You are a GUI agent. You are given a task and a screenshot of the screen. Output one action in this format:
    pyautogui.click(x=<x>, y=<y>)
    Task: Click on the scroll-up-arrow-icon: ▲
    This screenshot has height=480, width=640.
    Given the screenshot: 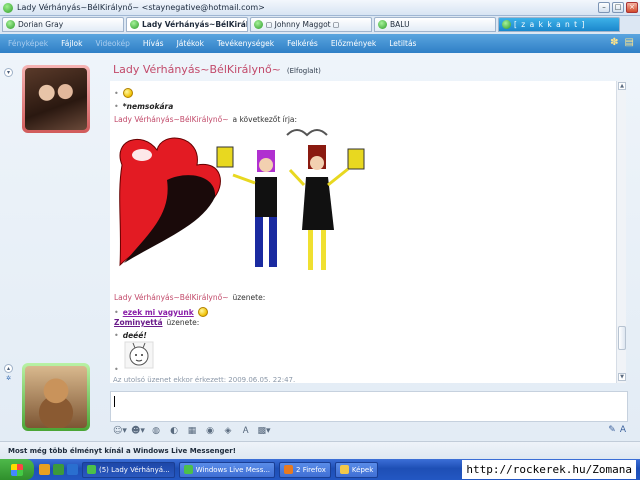 What is the action you would take?
    pyautogui.click(x=622, y=86)
    